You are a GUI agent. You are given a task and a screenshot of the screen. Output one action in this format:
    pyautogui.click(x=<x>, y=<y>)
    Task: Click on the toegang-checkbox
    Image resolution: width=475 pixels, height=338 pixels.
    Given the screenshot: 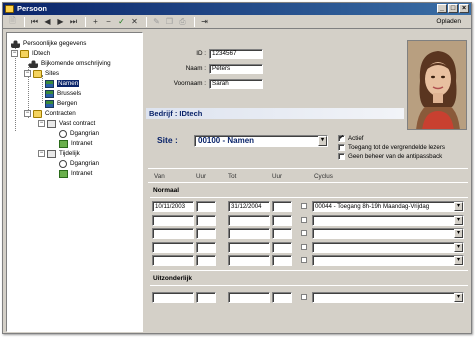 What is the action you would take?
    pyautogui.click(x=341, y=147)
    